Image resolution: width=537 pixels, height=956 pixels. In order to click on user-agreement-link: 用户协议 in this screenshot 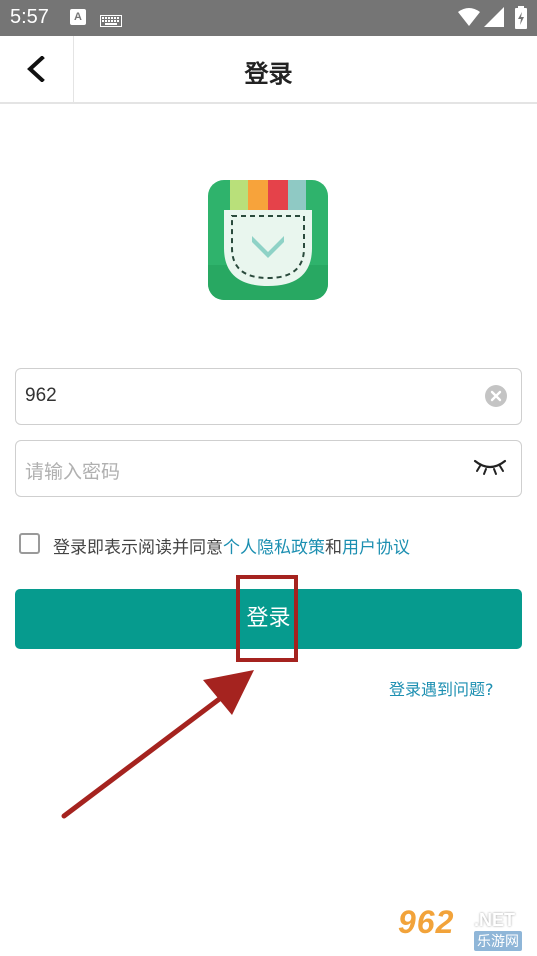, I will do `click(376, 548)`.